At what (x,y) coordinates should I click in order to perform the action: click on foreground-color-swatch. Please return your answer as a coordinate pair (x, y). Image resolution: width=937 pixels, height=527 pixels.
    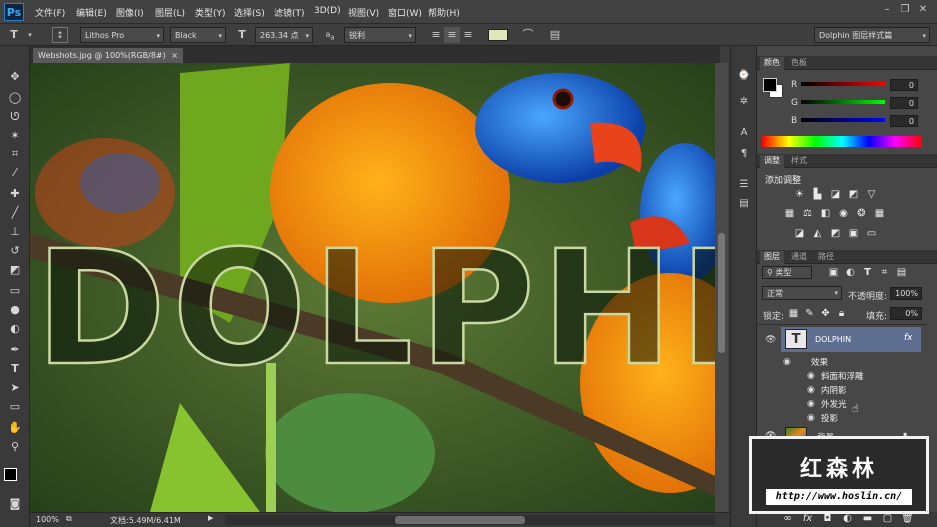
    Looking at the image, I should click on (10, 474).